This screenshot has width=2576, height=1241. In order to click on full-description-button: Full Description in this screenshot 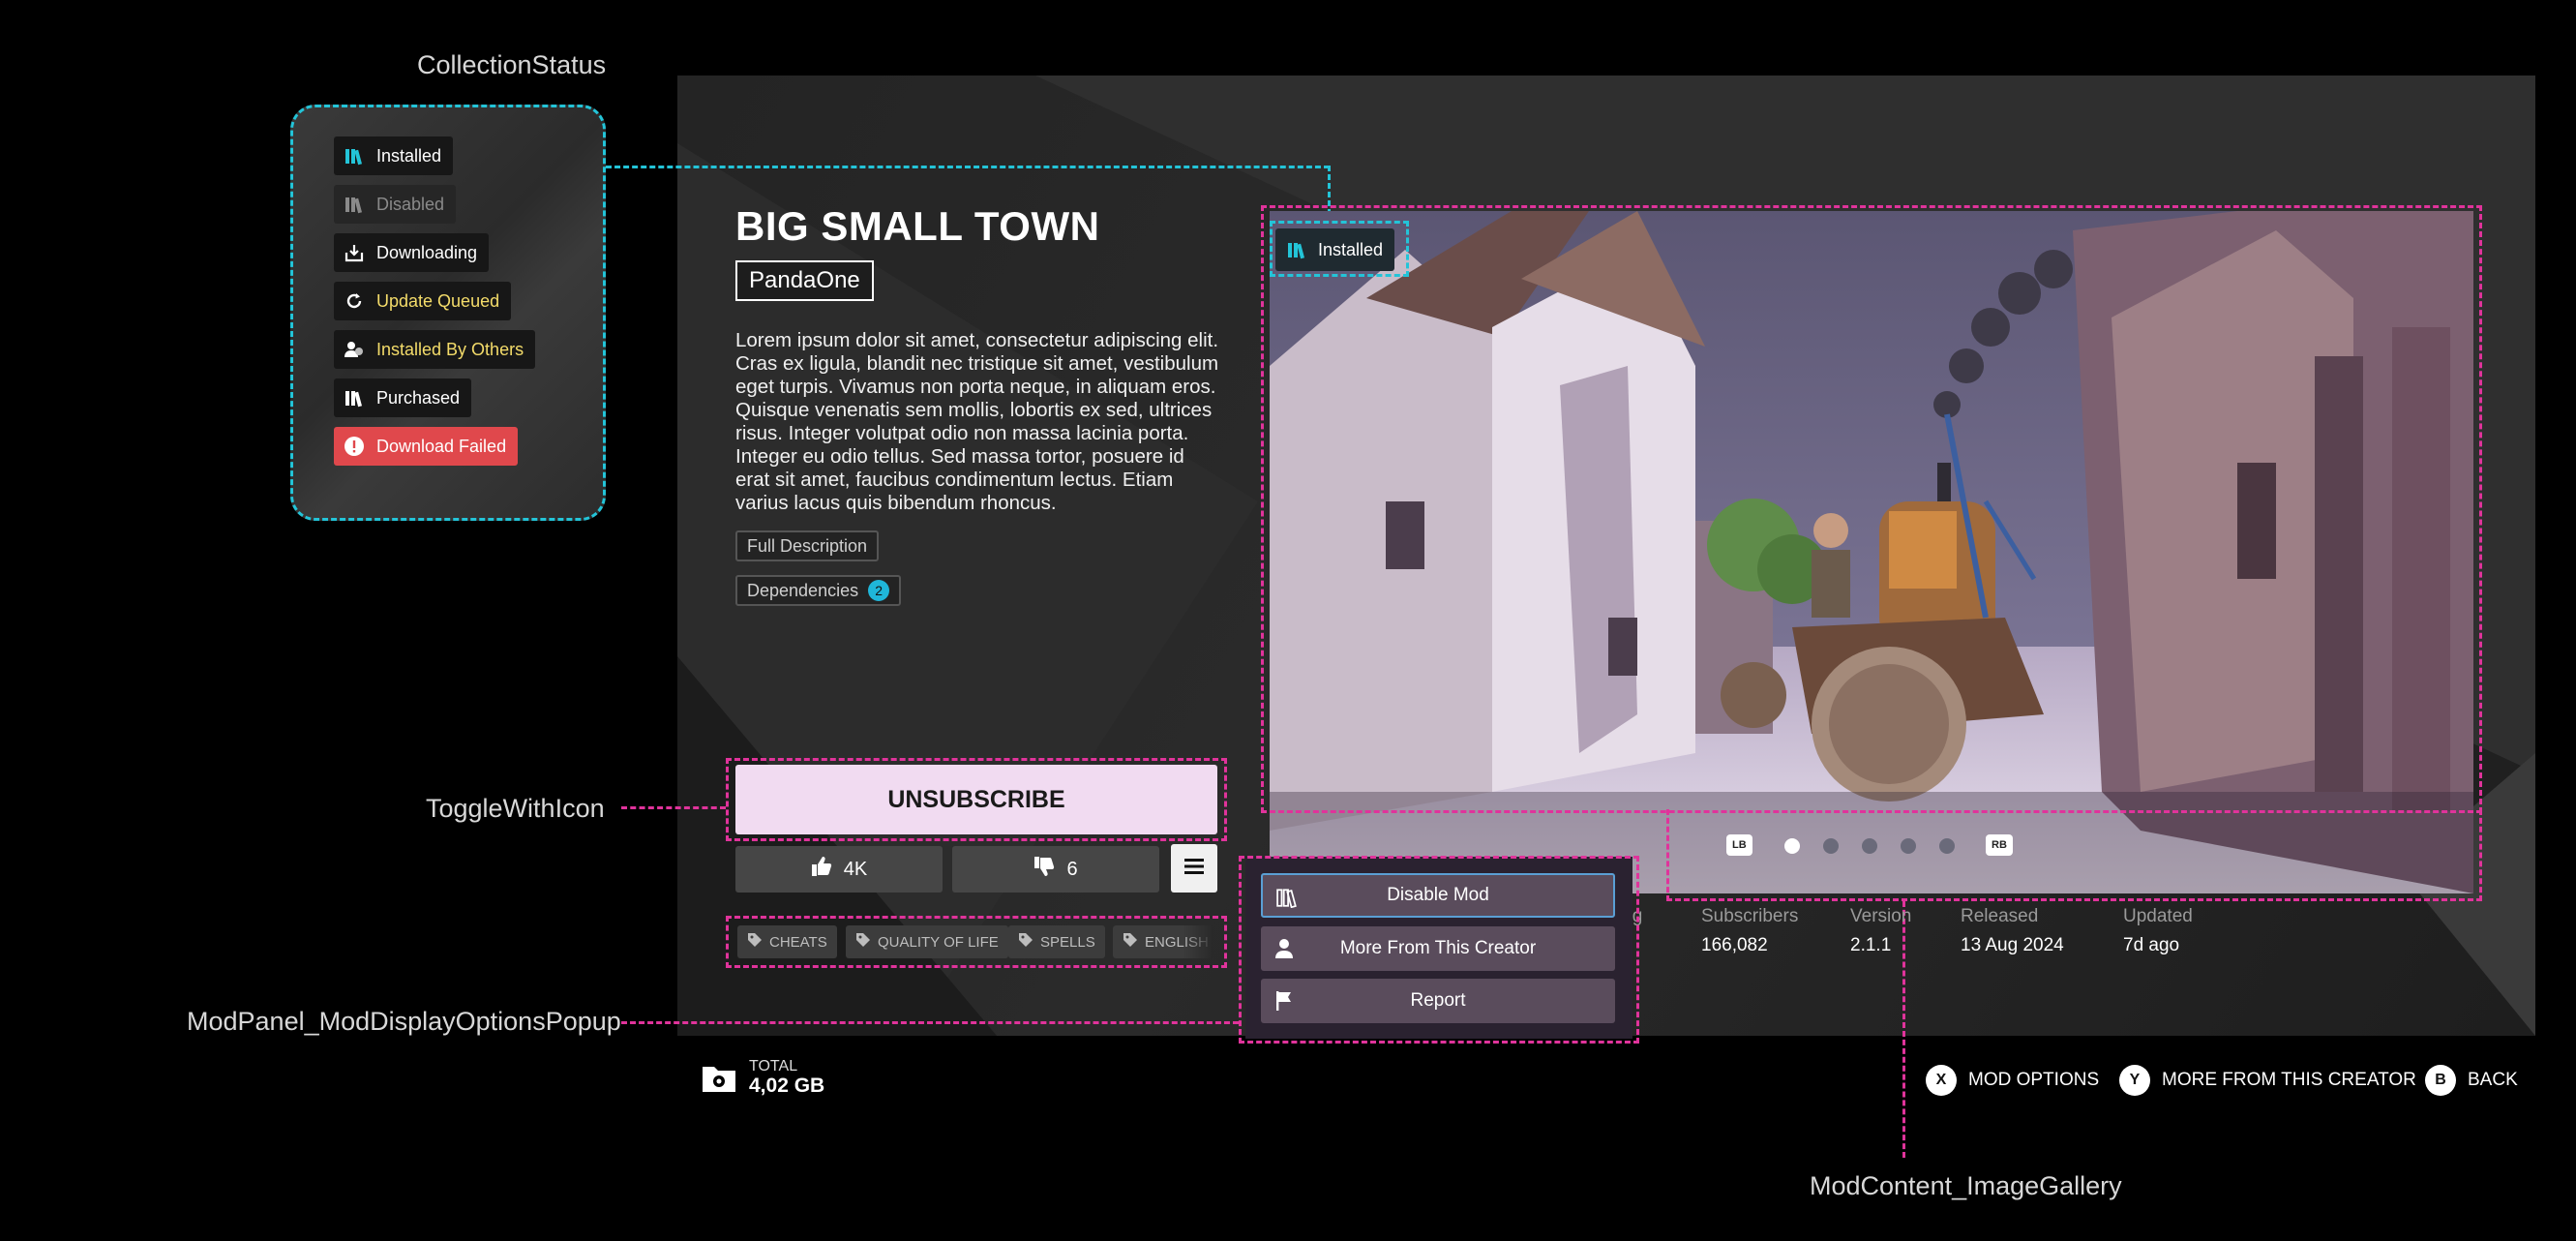, I will do `click(807, 545)`.